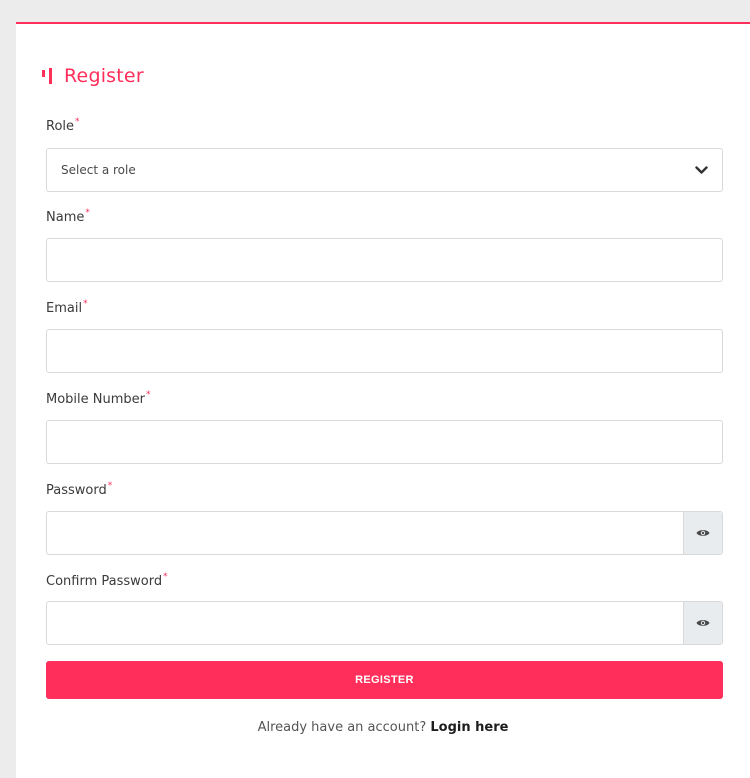 Image resolution: width=750 pixels, height=778 pixels. I want to click on name-label-text: Name, so click(65, 217).